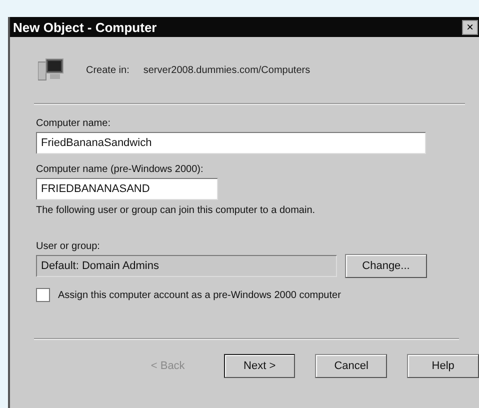 The height and width of the screenshot is (408, 479). What do you see at coordinates (351, 366) in the screenshot?
I see `dialog-button: Cancel` at bounding box center [351, 366].